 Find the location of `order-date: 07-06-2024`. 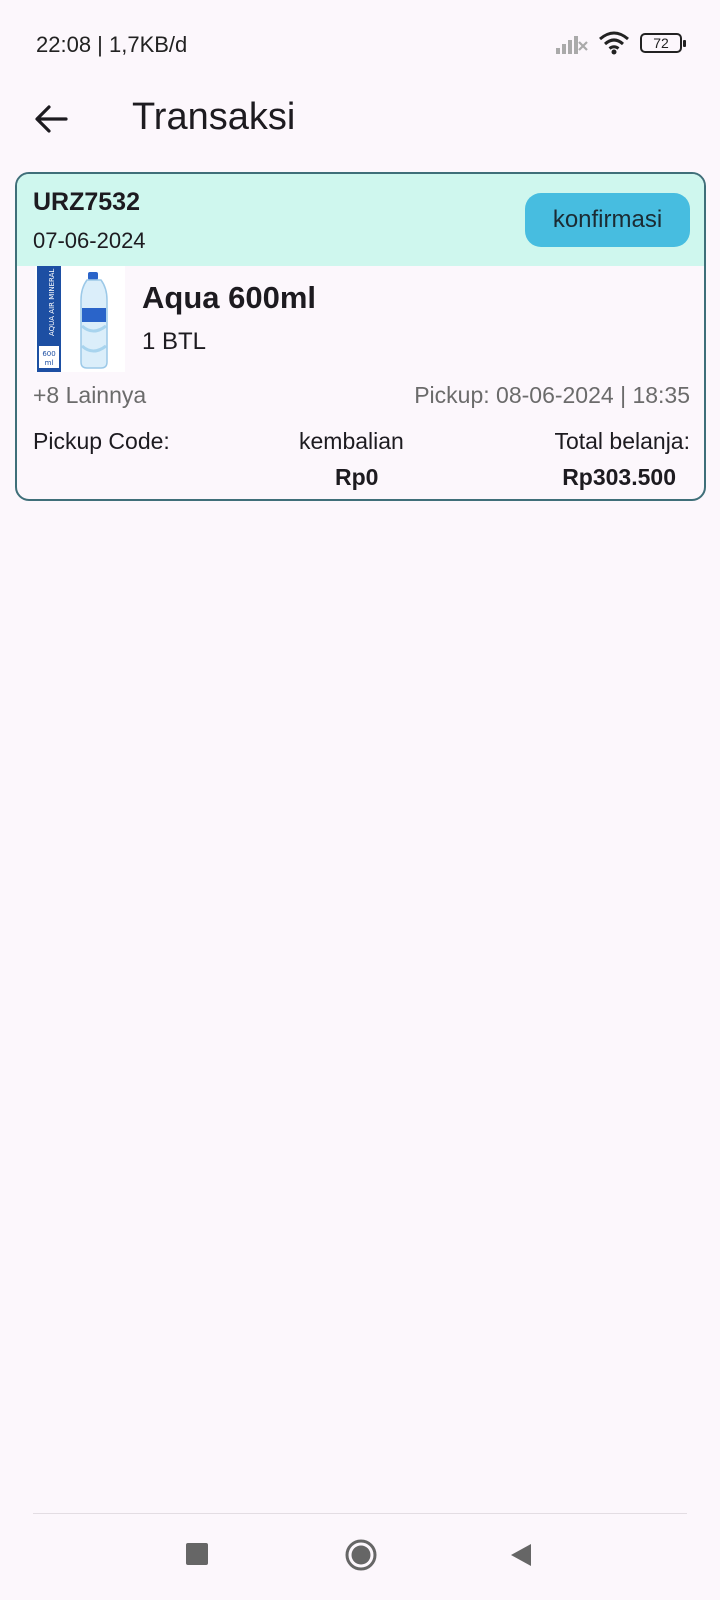

order-date: 07-06-2024 is located at coordinates (89, 240).